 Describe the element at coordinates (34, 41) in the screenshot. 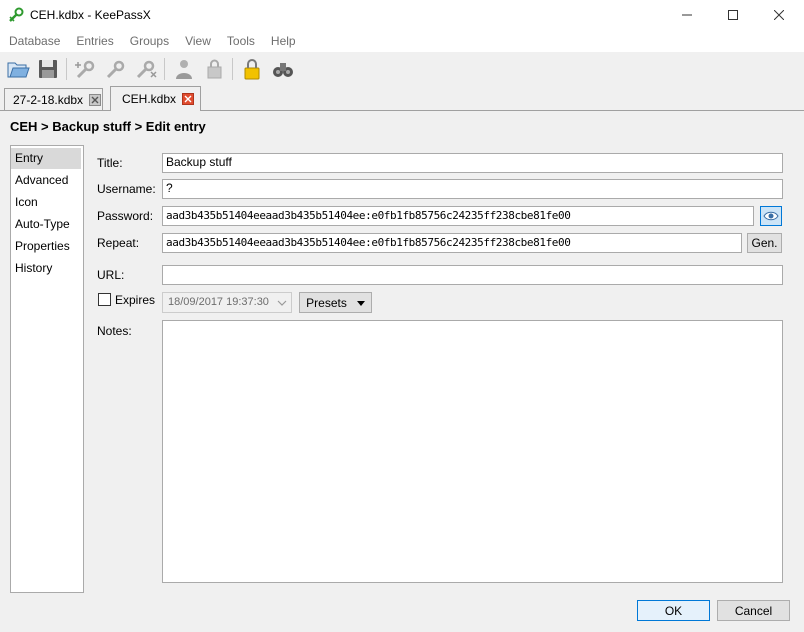

I see `menu-database: Database` at that location.